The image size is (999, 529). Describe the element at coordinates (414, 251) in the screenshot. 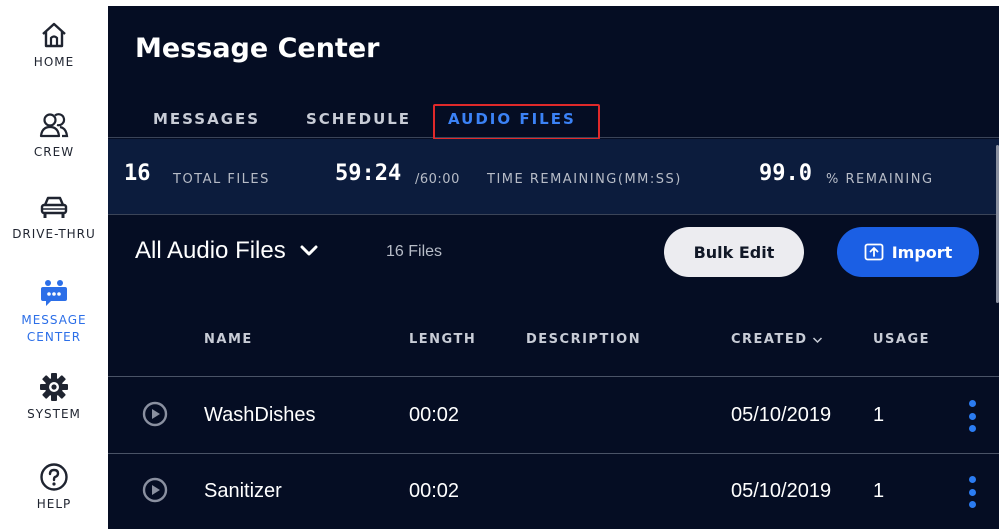

I see `file-count: 16 Files` at that location.